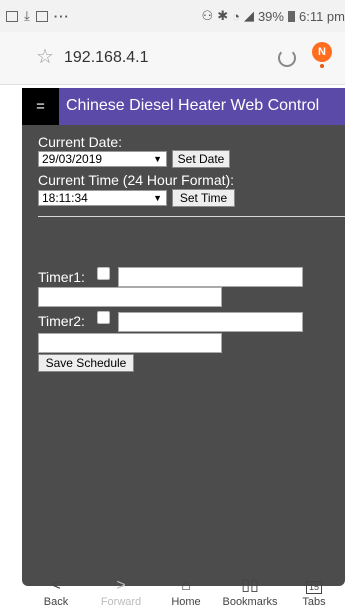 Image resolution: width=345 pixels, height=612 pixels. Describe the element at coordinates (61, 321) in the screenshot. I see `timer2-label: Timer2:` at that location.